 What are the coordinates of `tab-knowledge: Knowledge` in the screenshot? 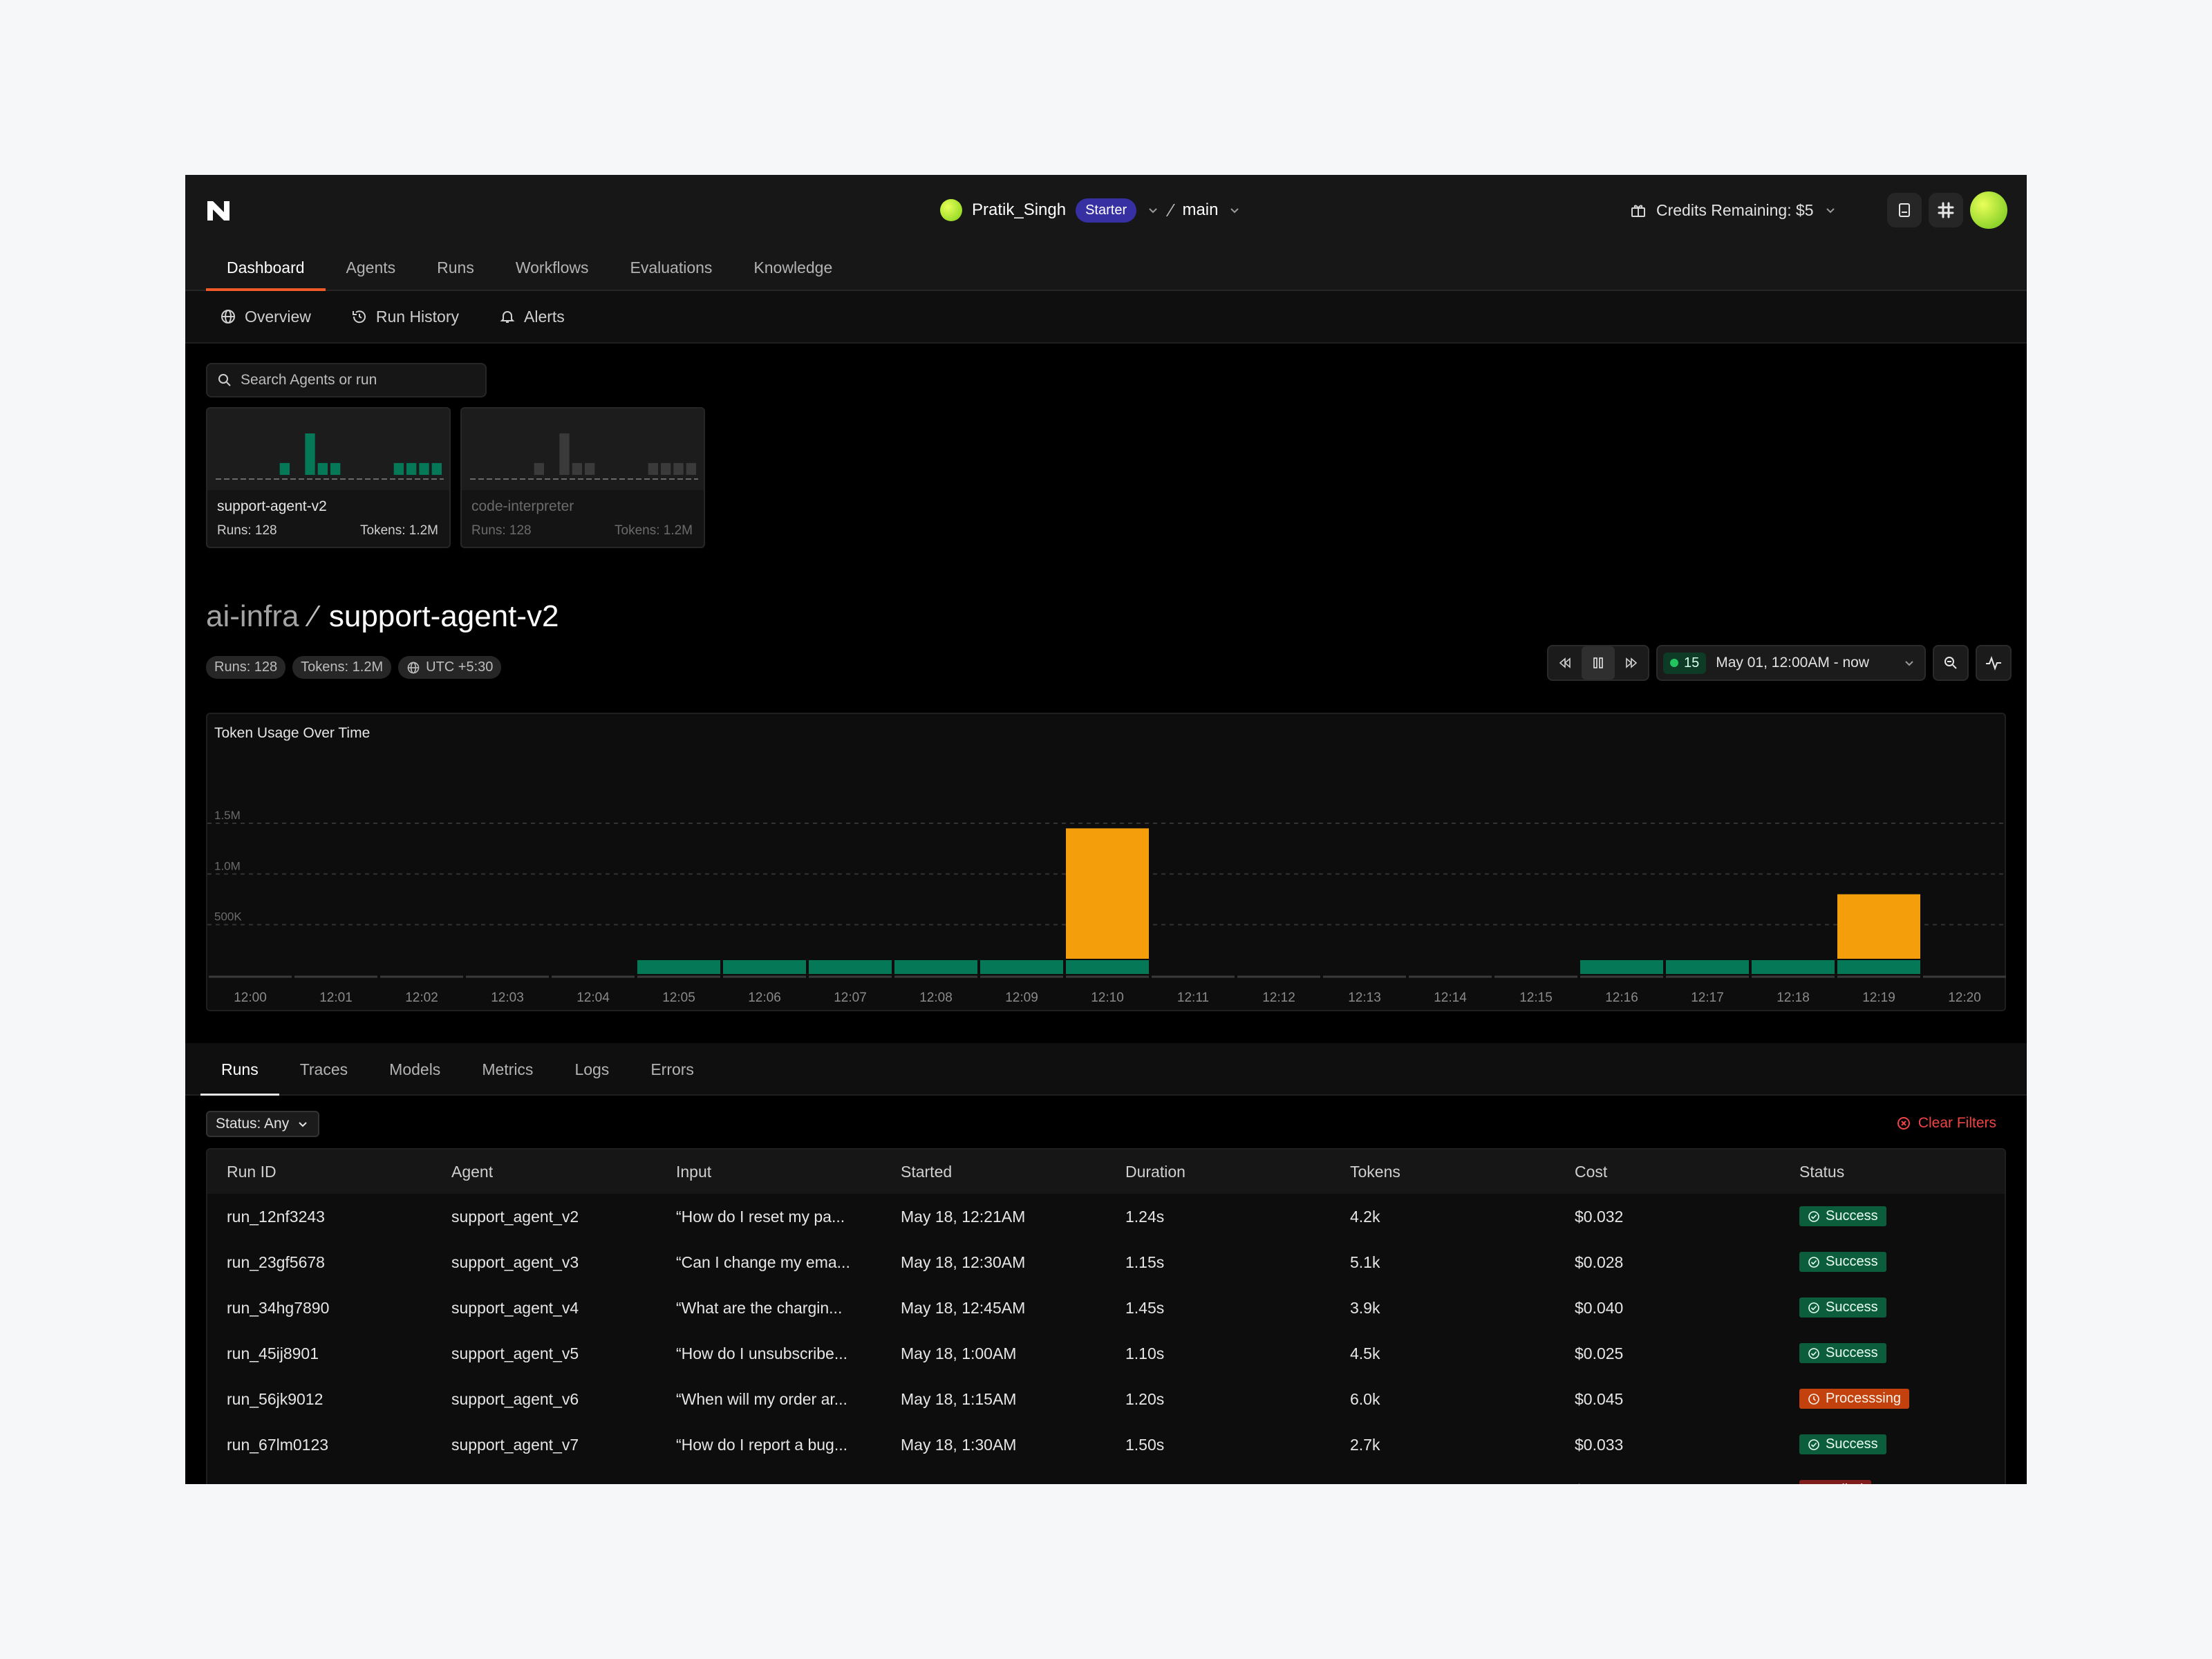 It's located at (793, 268).